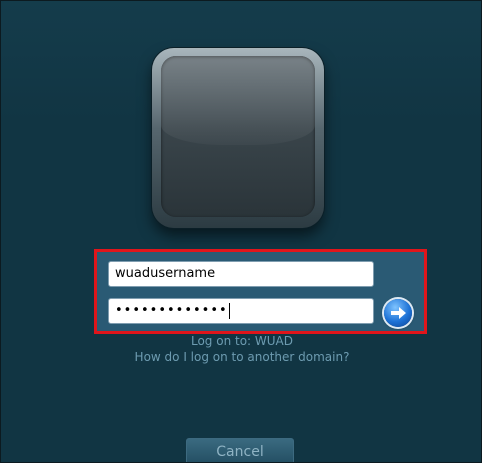  I want to click on arrow-right-icon, so click(398, 313).